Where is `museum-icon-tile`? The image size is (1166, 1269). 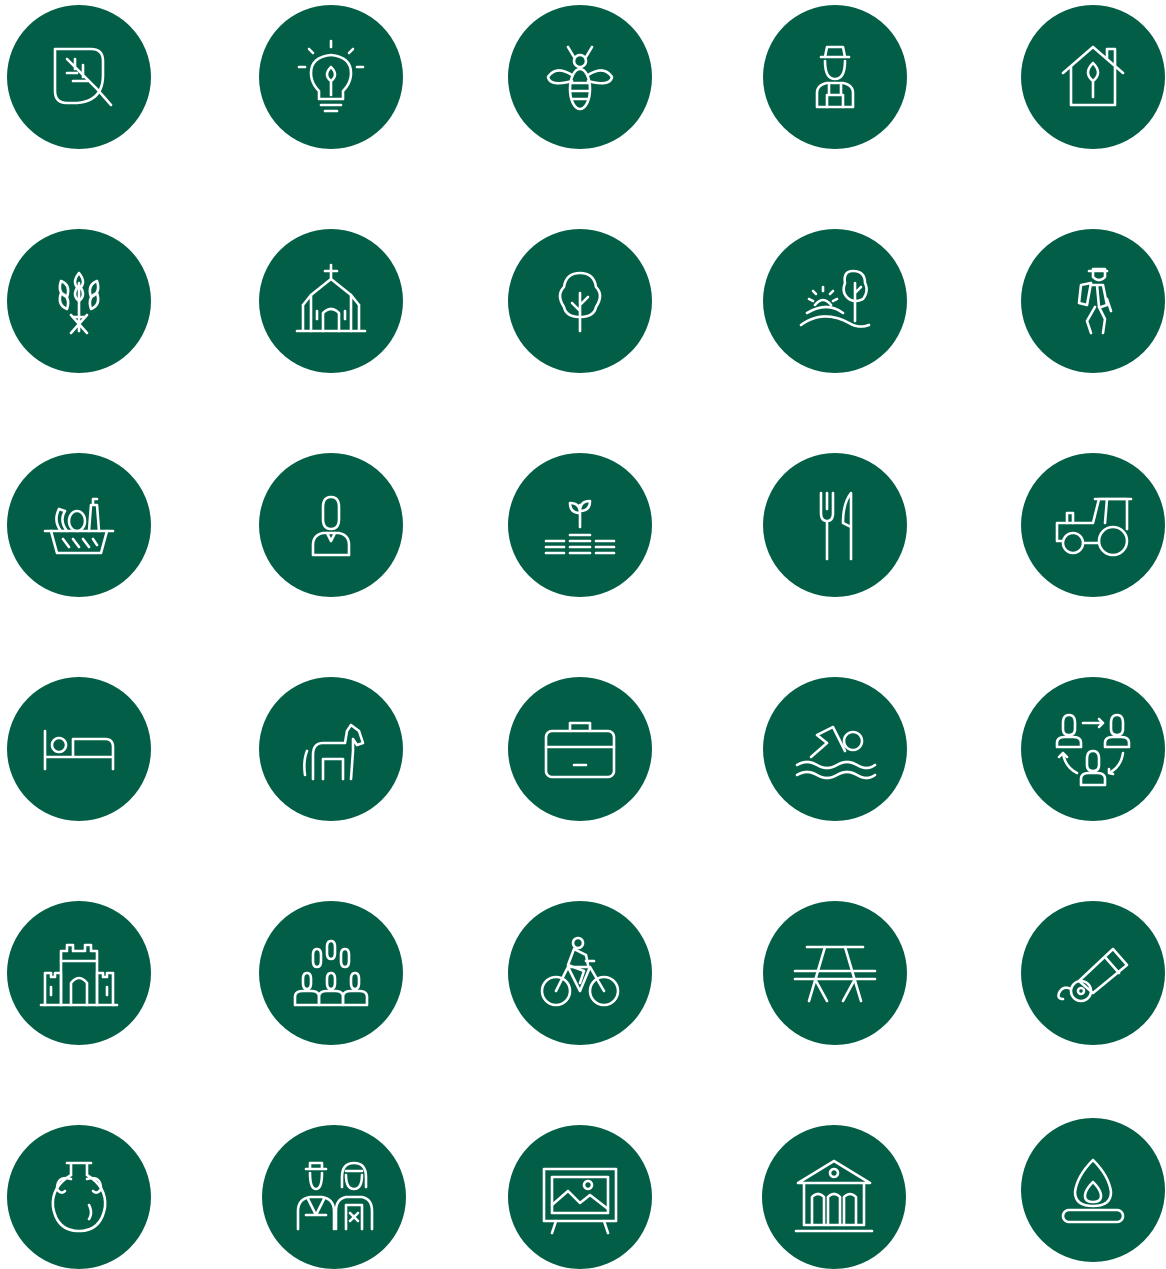 museum-icon-tile is located at coordinates (834, 1197).